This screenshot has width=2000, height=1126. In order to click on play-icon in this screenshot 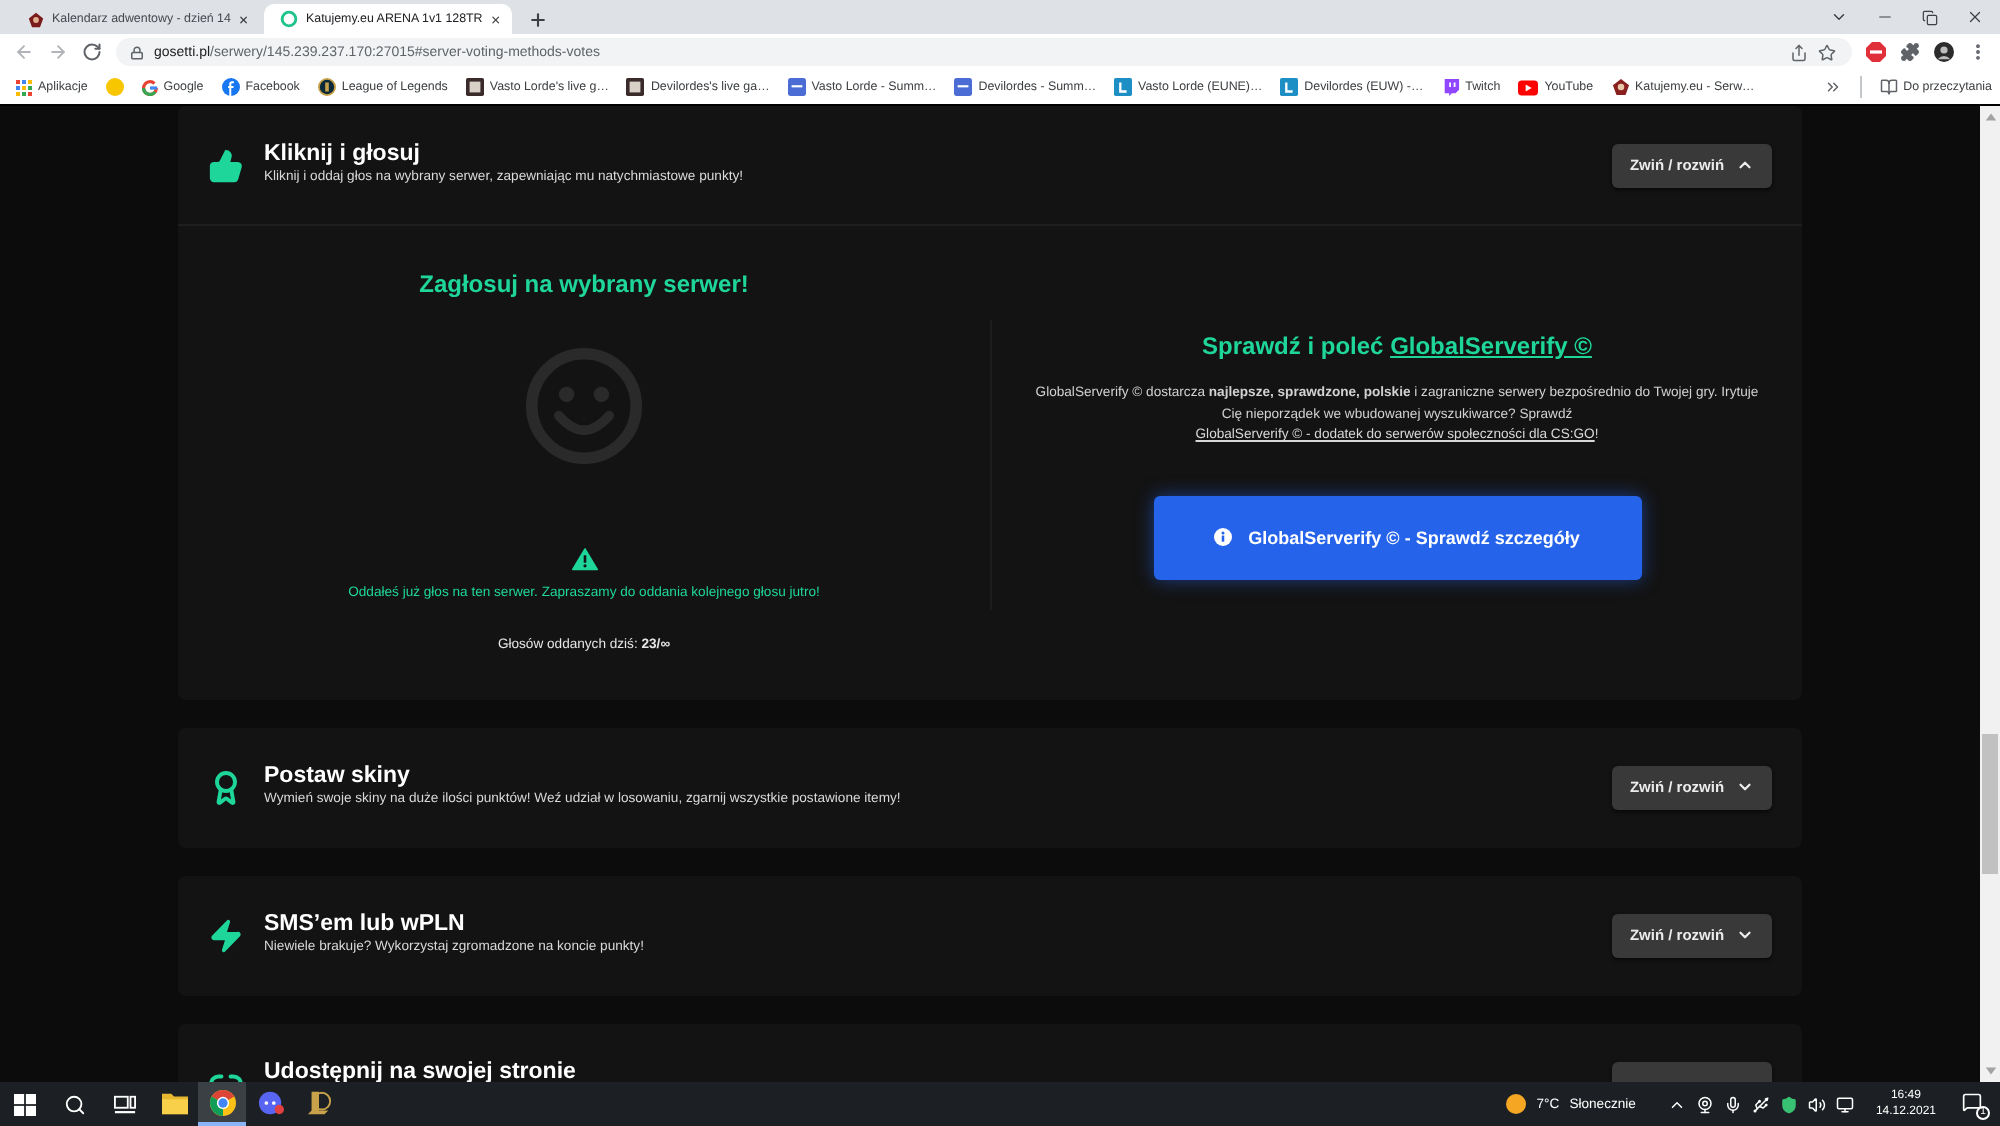, I will do `click(1528, 87)`.